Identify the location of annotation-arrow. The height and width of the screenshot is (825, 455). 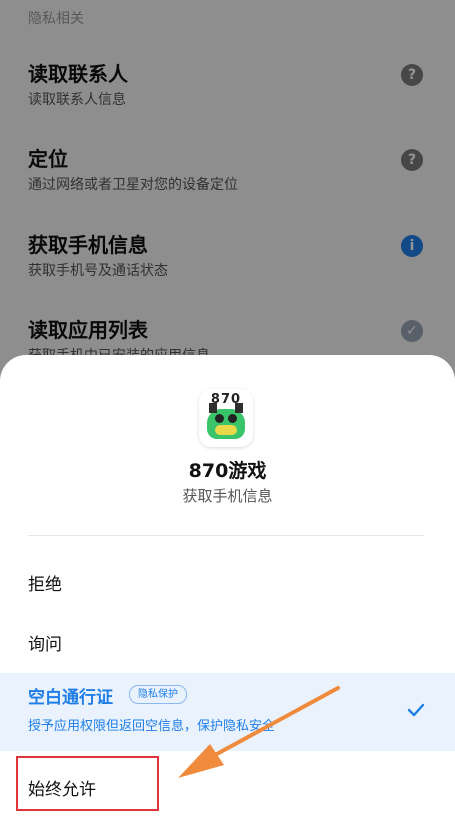
(259, 732).